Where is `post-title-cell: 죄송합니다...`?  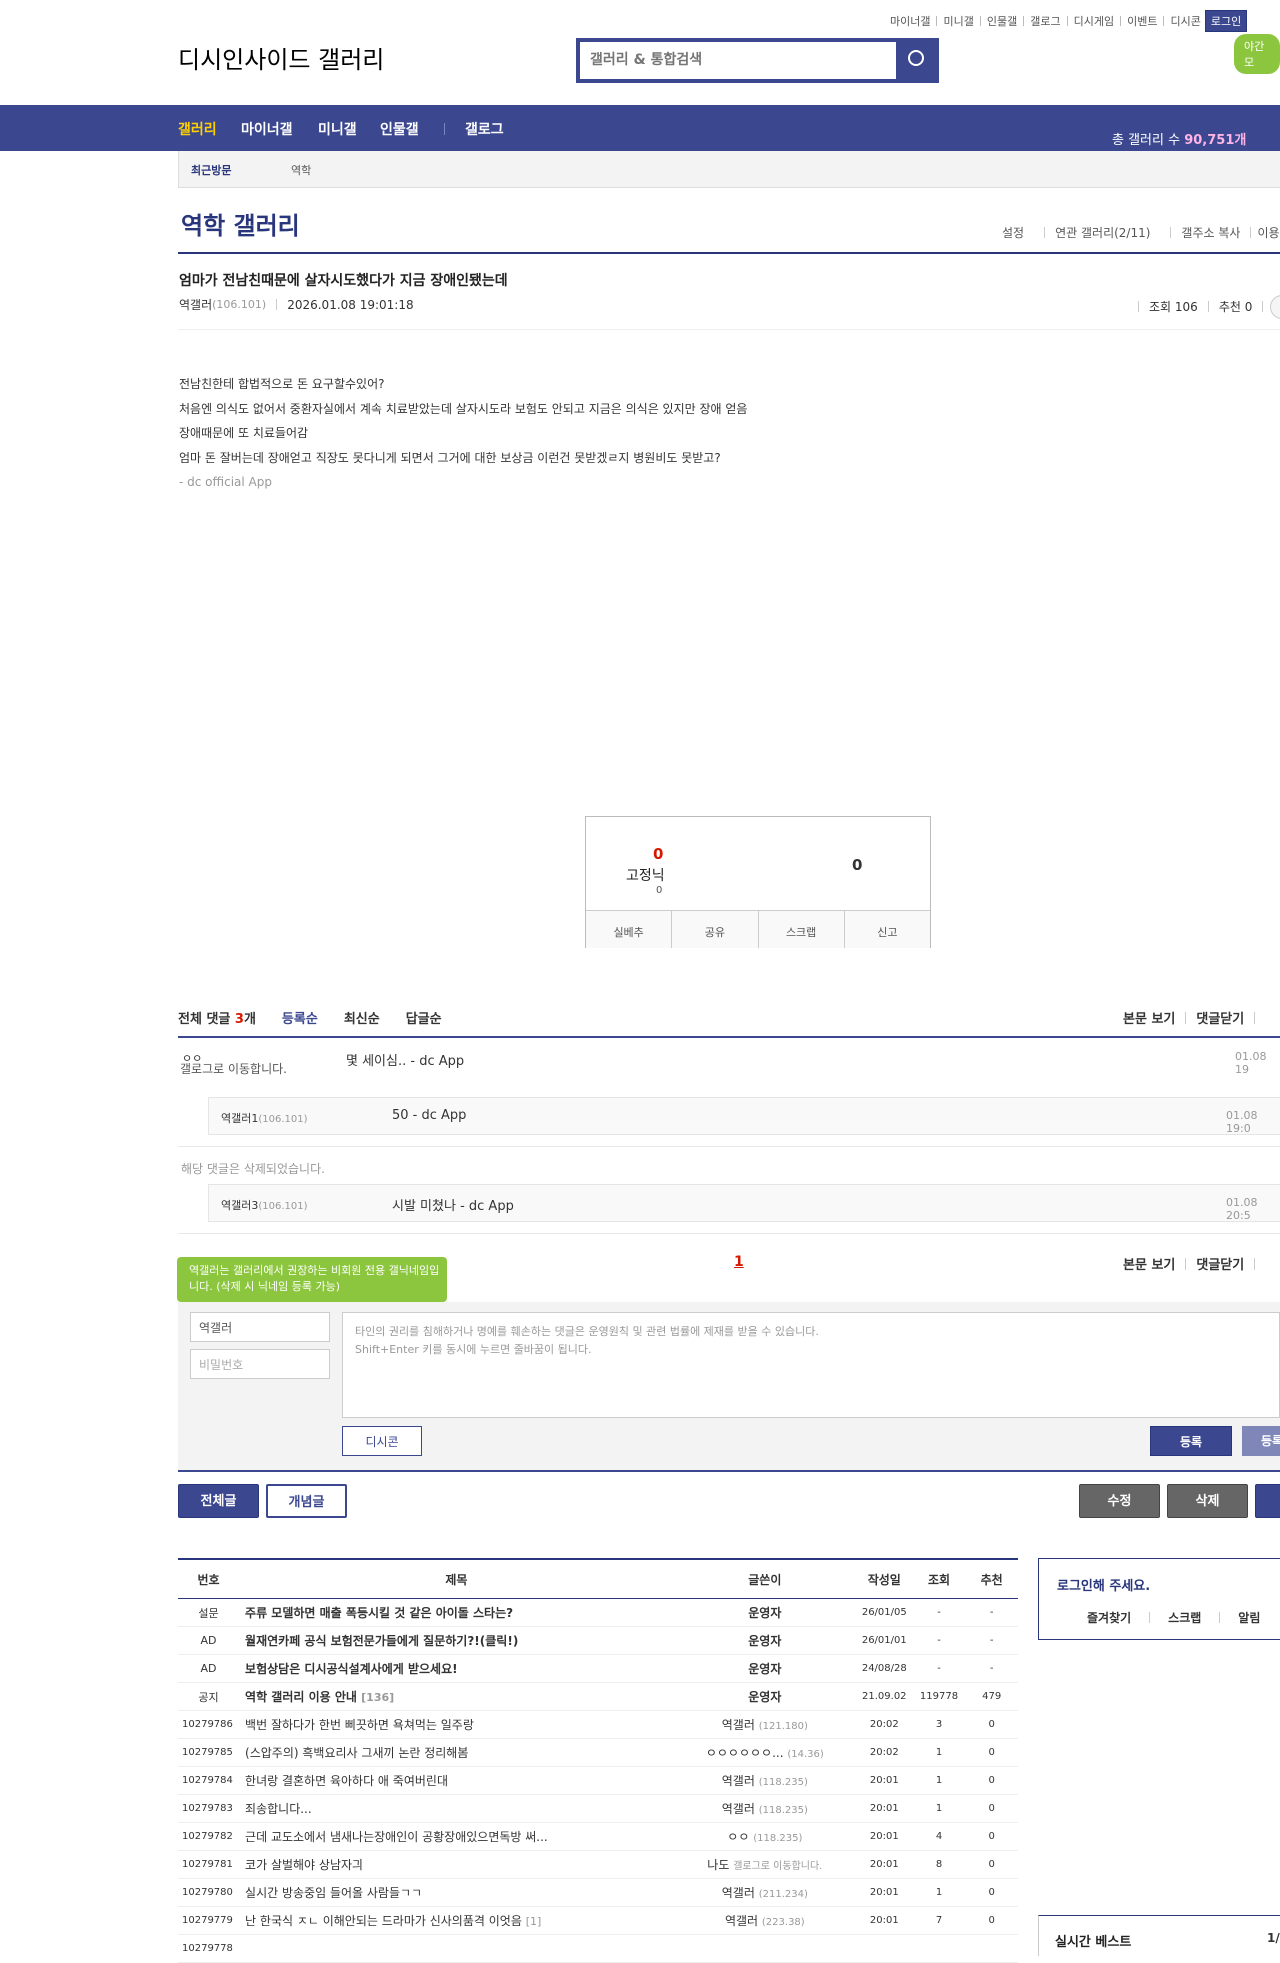
post-title-cell: 죄송합니다... is located at coordinates (456, 1808).